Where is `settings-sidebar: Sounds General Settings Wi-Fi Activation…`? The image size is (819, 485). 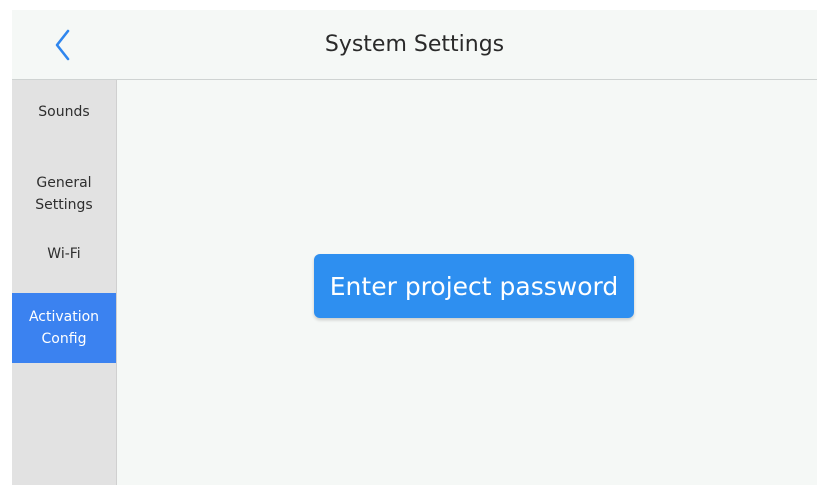 settings-sidebar: Sounds General Settings Wi-Fi Activation… is located at coordinates (64, 282).